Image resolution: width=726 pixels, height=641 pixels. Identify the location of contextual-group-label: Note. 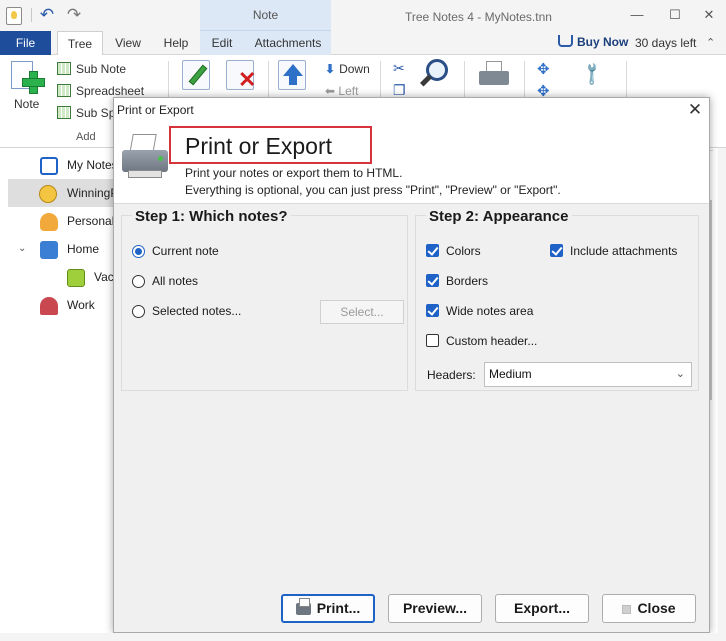
(265, 15).